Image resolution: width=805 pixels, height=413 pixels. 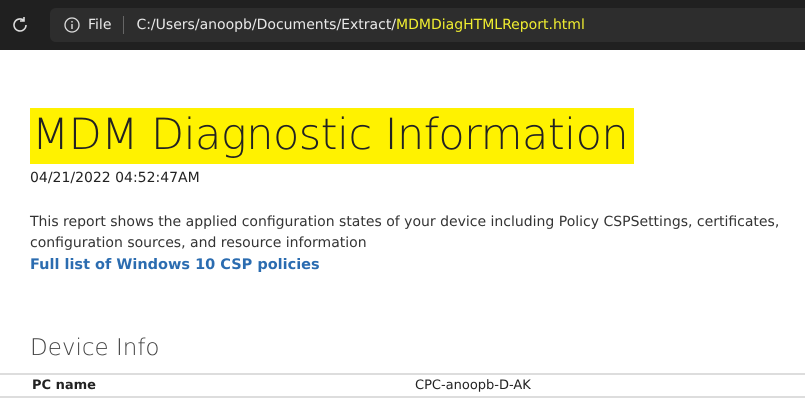 I want to click on csp-policies-link: Full list of Windows 10 CSP policies, so click(x=175, y=265).